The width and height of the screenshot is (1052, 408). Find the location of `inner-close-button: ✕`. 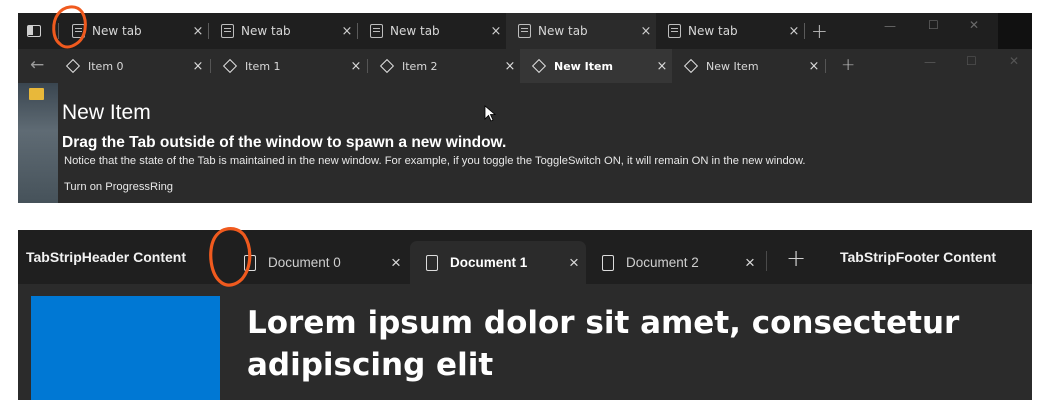

inner-close-button: ✕ is located at coordinates (1014, 61).